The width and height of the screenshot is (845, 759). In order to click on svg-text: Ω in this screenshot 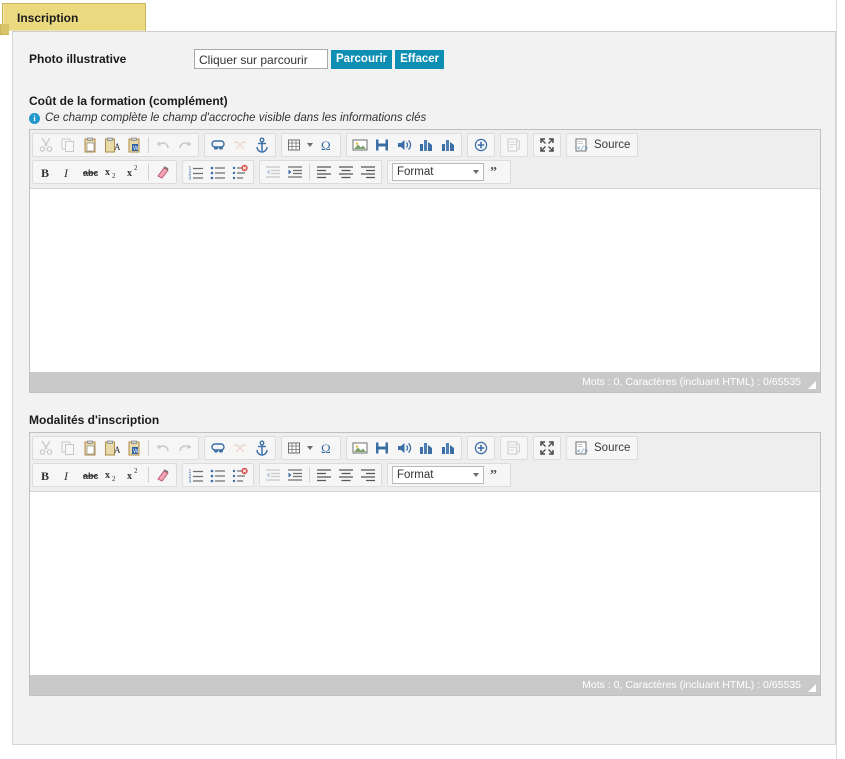, I will do `click(326, 145)`.